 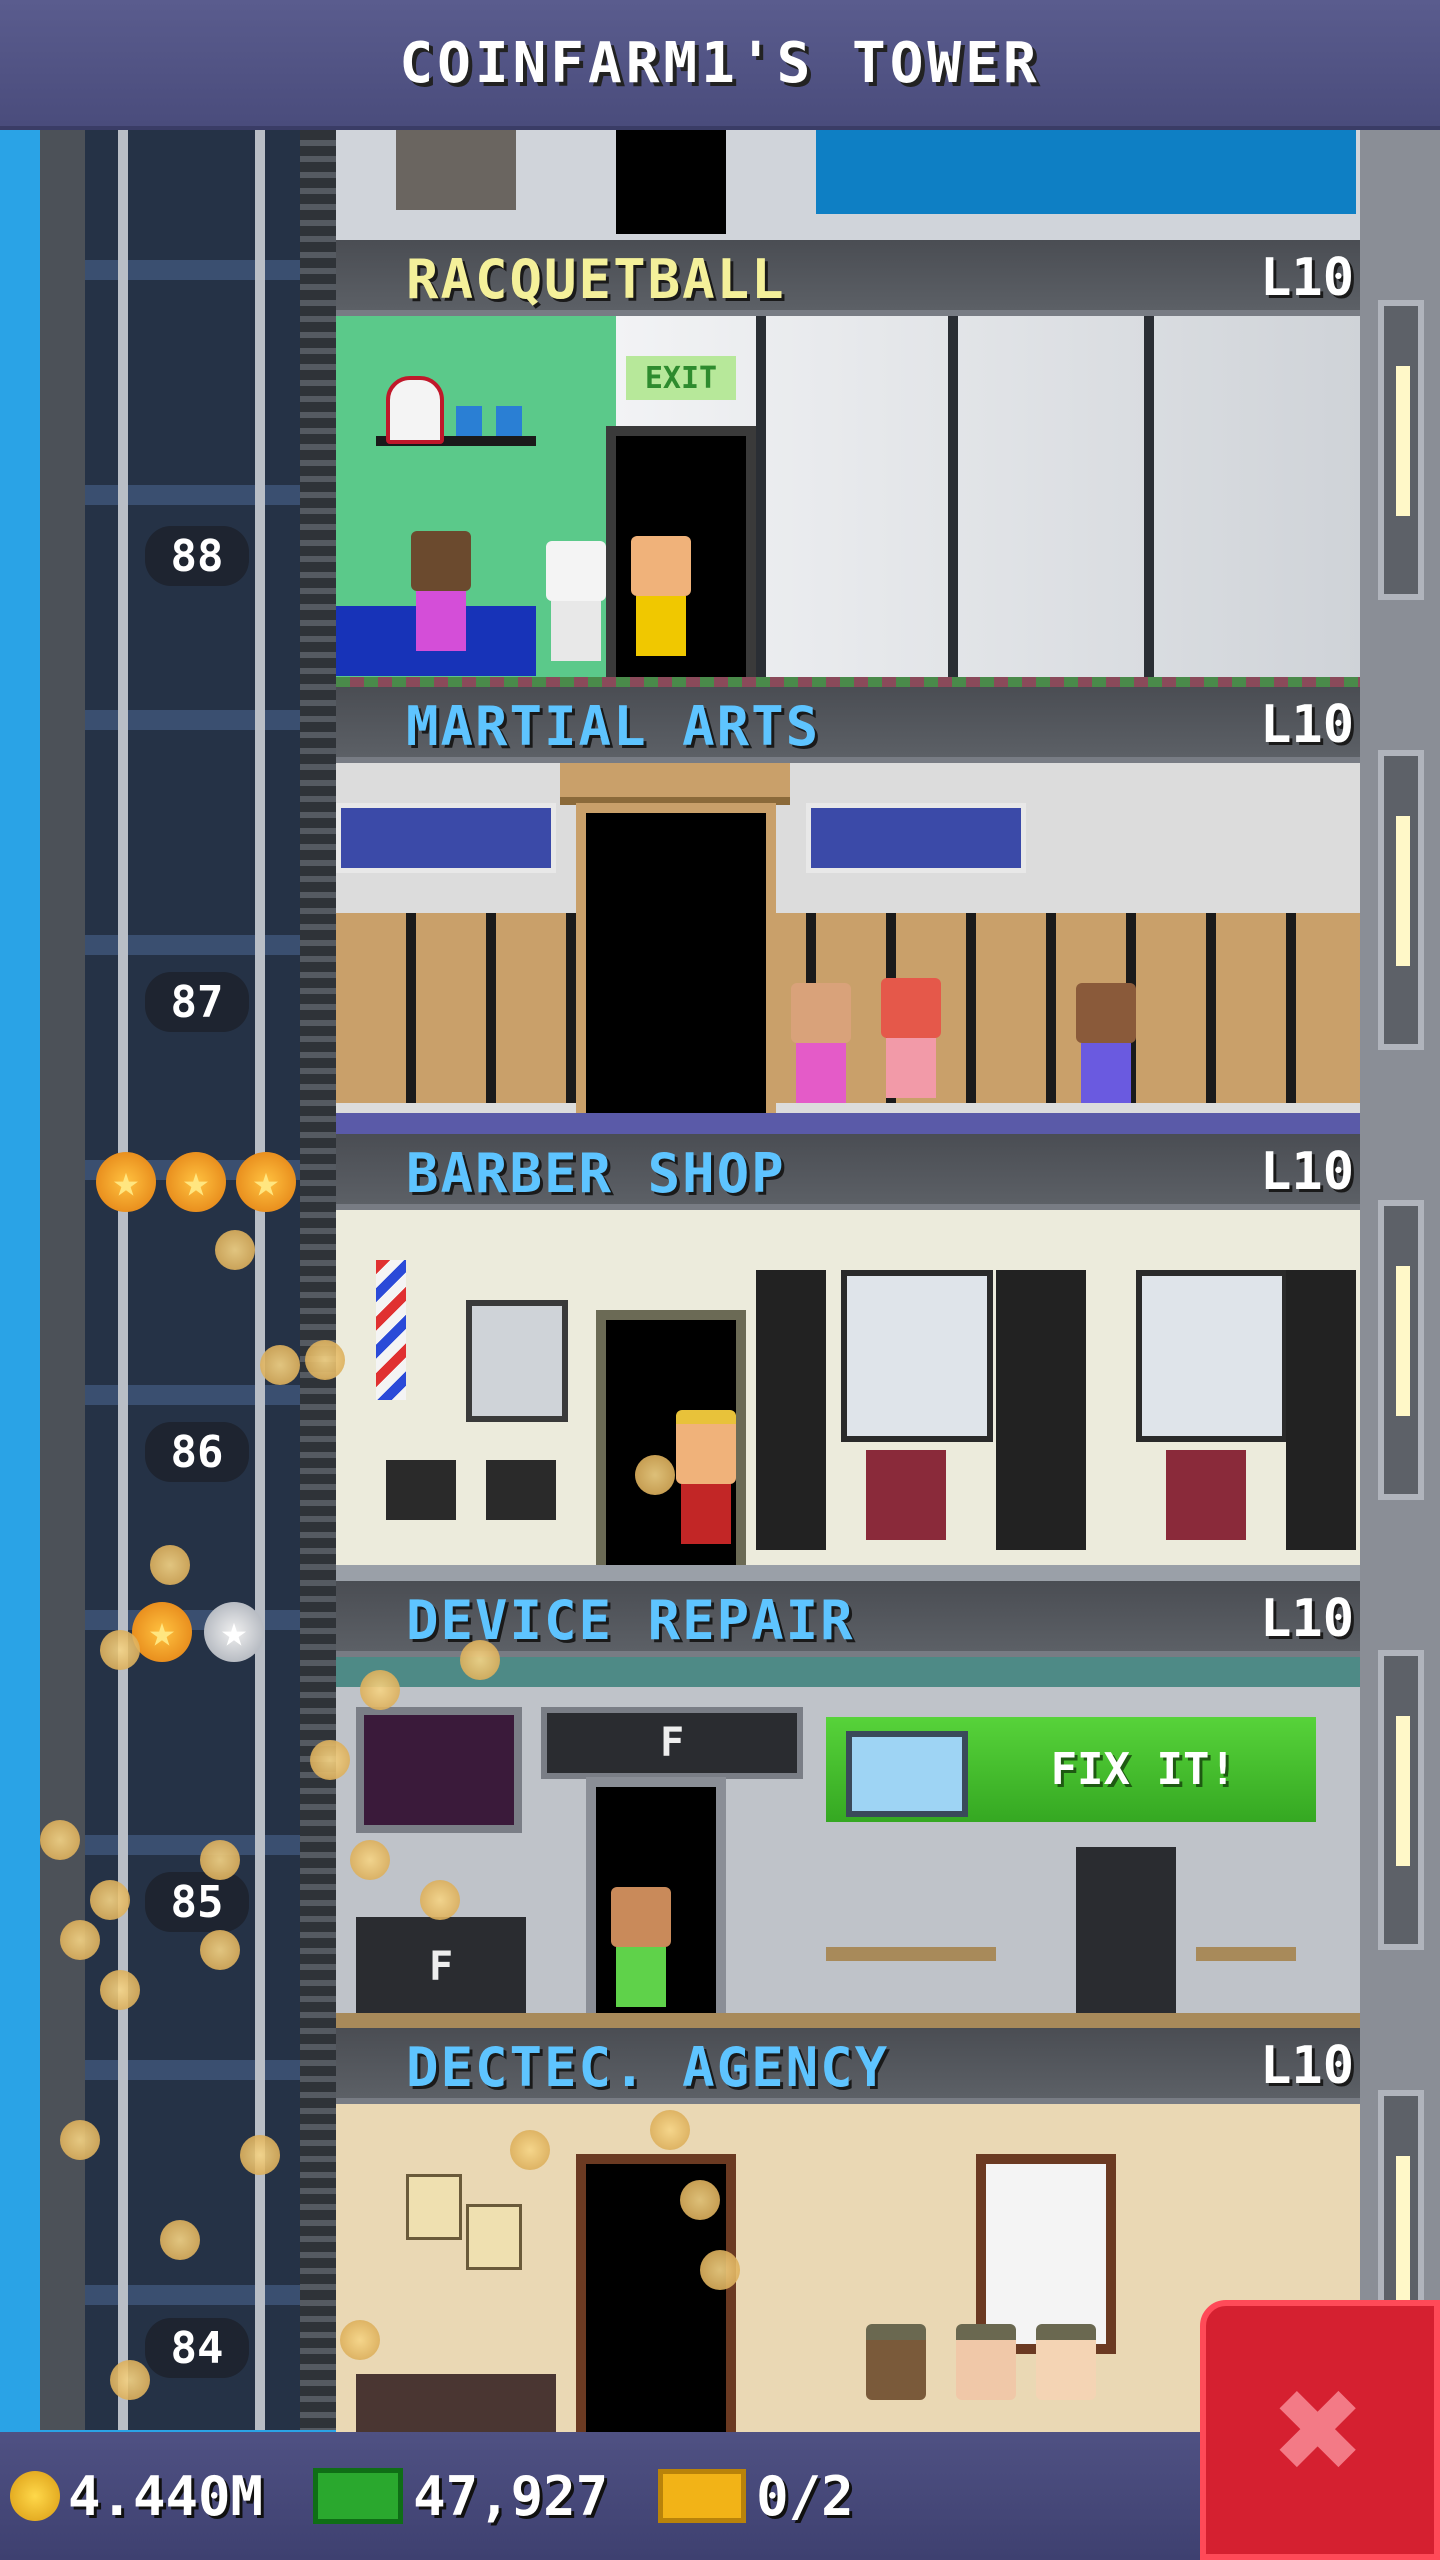 I want to click on broken-screen-icon, so click(x=907, y=1774).